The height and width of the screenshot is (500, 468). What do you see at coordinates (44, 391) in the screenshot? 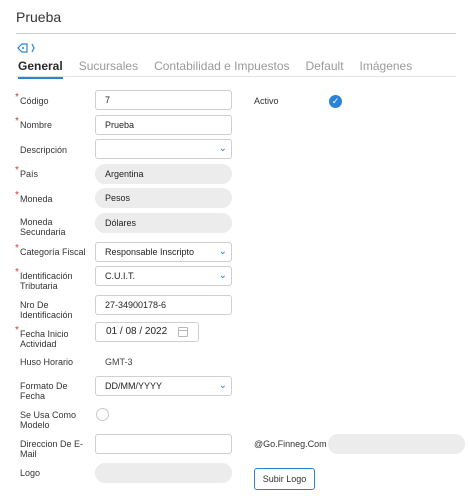
I see `formato-fecha-label: Formato De Fecha` at bounding box center [44, 391].